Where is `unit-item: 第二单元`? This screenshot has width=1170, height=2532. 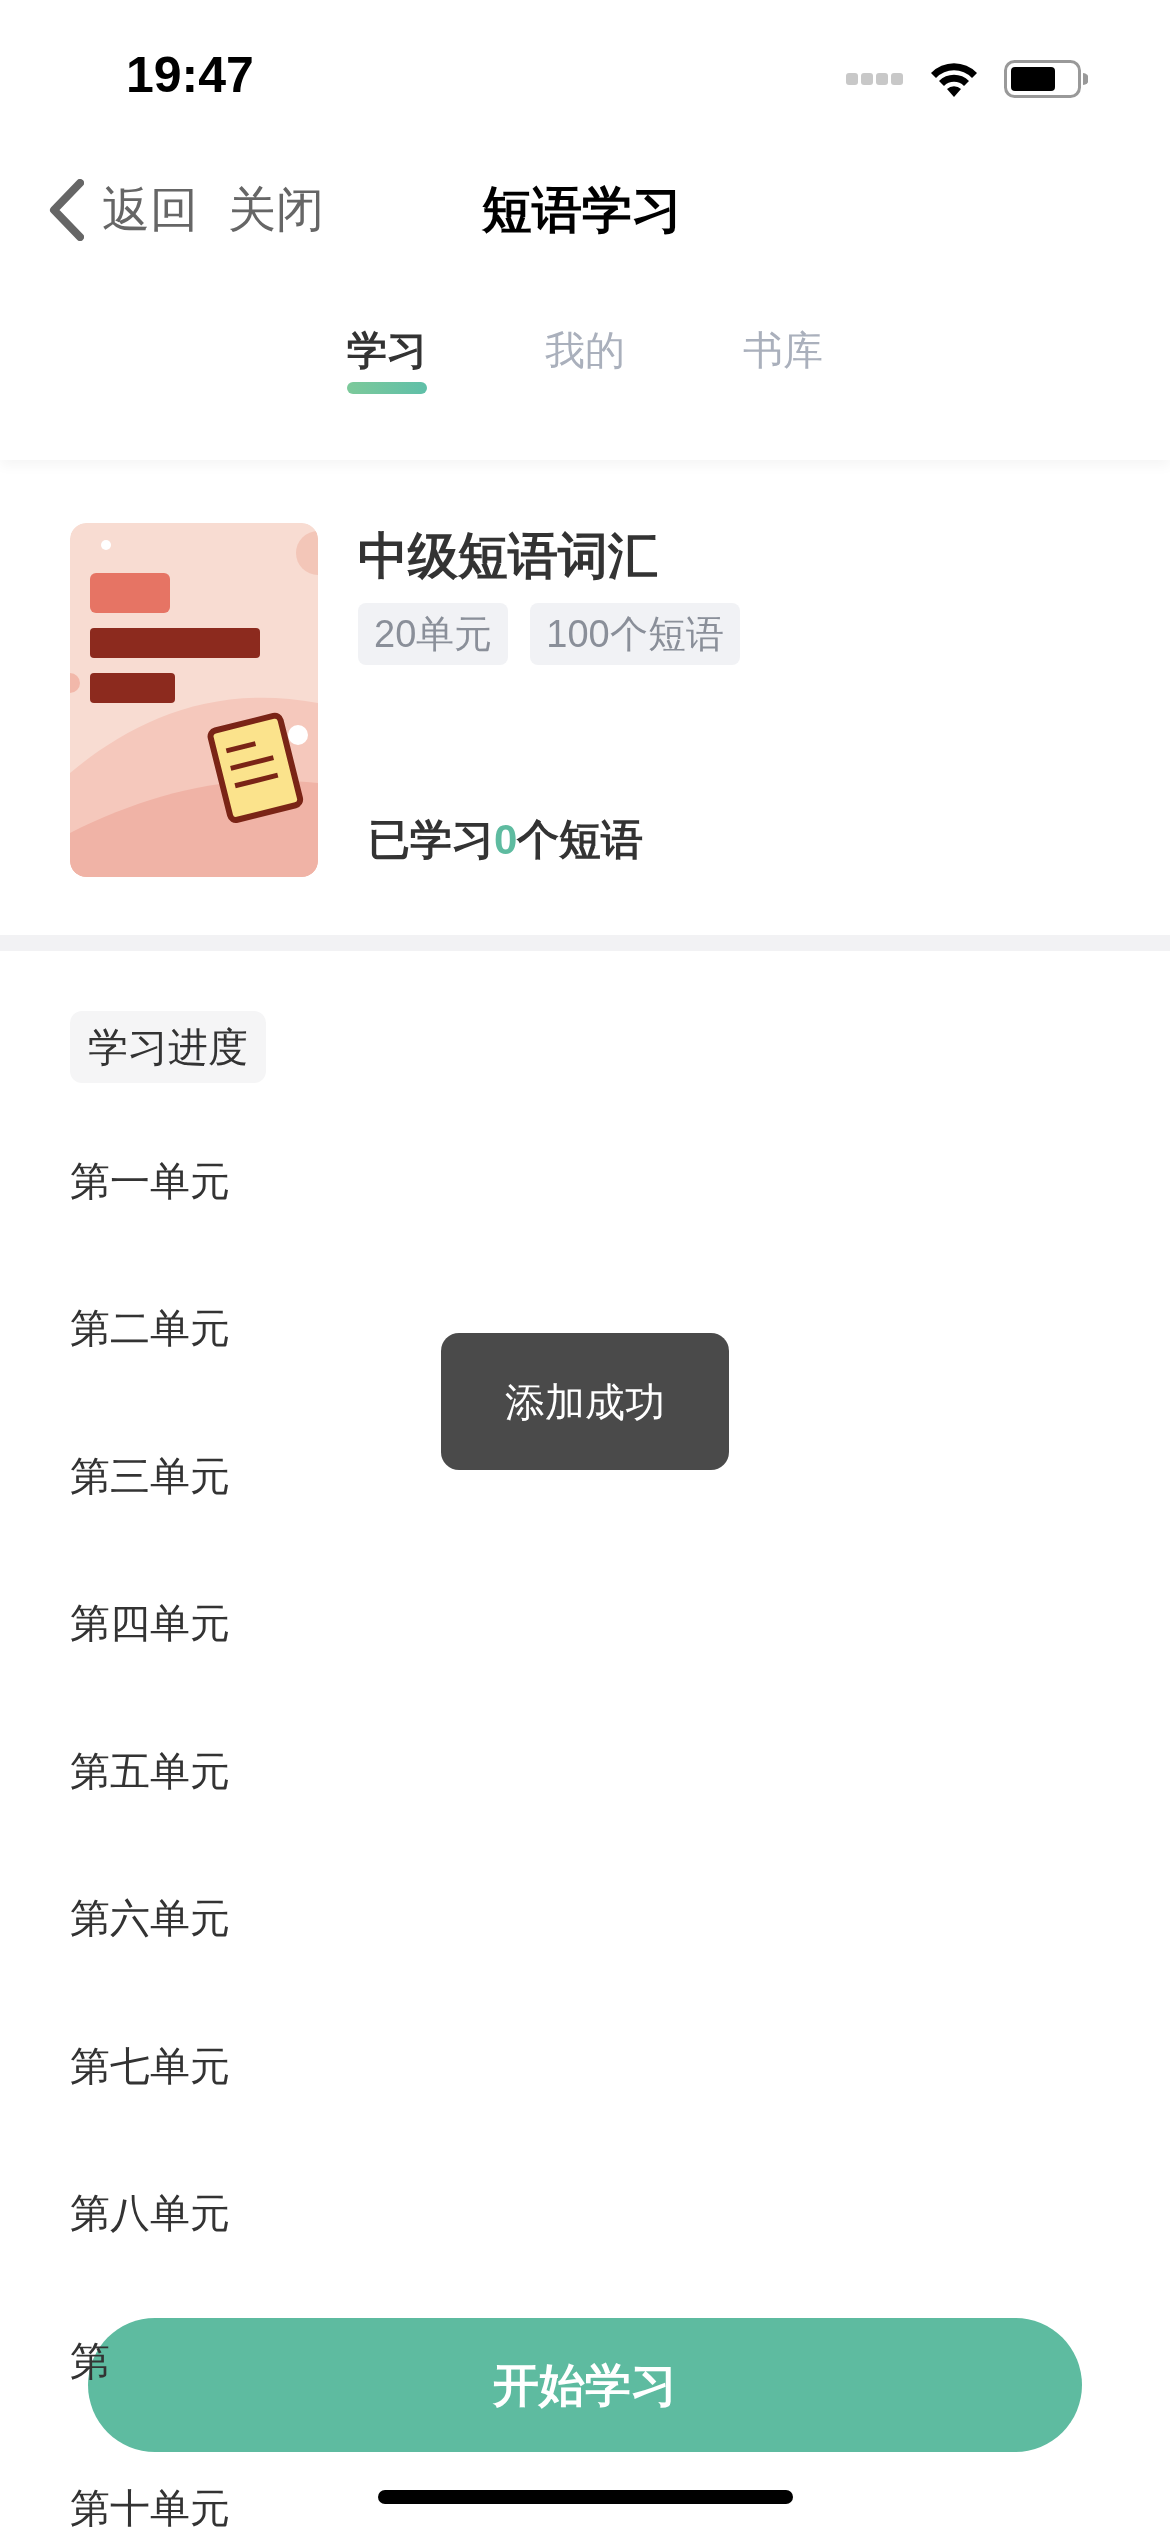
unit-item: 第二单元 is located at coordinates (150, 1328).